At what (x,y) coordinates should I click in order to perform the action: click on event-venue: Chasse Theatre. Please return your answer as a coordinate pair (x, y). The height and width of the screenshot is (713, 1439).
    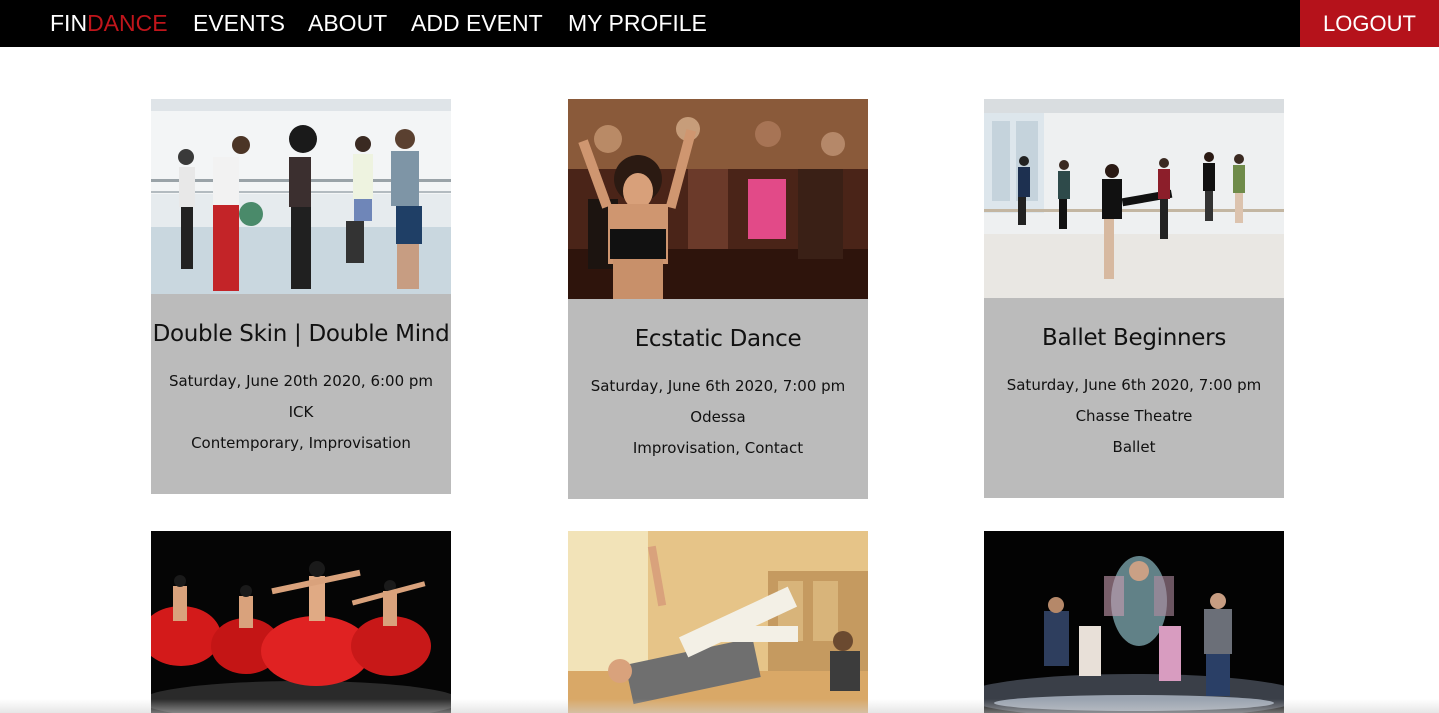
    Looking at the image, I should click on (1134, 416).